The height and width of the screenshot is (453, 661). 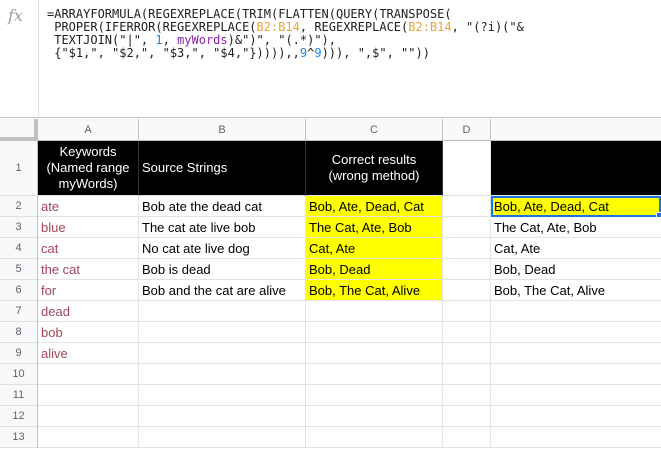 What do you see at coordinates (88, 290) in the screenshot?
I see `keyword-cell: for` at bounding box center [88, 290].